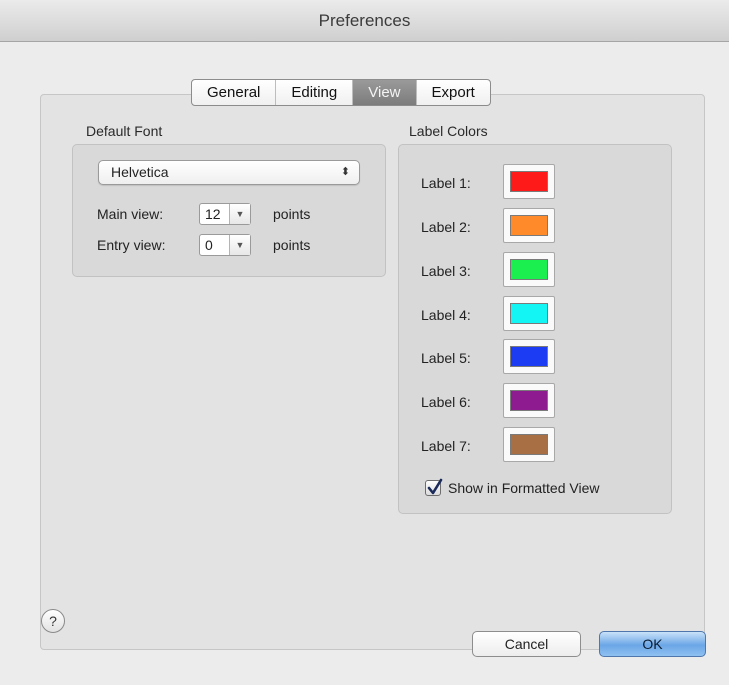  What do you see at coordinates (453, 92) in the screenshot?
I see `tab-export: Export` at bounding box center [453, 92].